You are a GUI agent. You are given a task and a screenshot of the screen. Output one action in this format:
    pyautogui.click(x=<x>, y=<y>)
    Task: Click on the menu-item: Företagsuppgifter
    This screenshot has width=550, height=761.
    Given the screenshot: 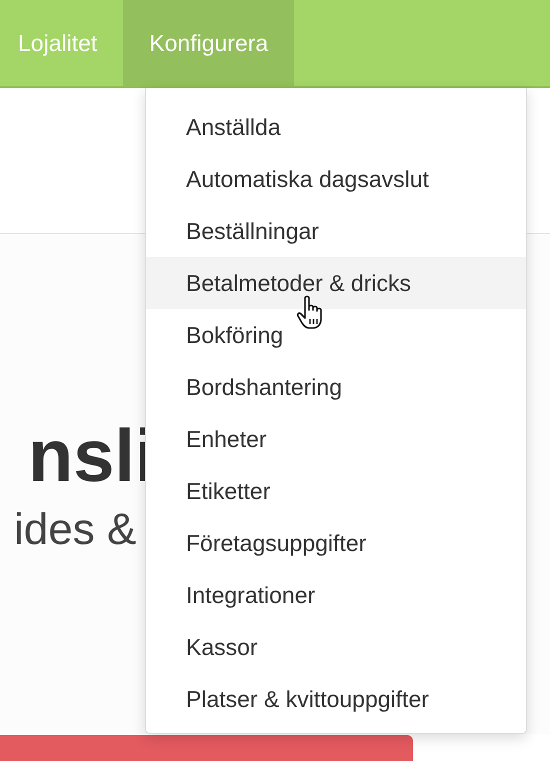 What is the action you would take?
    pyautogui.click(x=336, y=543)
    